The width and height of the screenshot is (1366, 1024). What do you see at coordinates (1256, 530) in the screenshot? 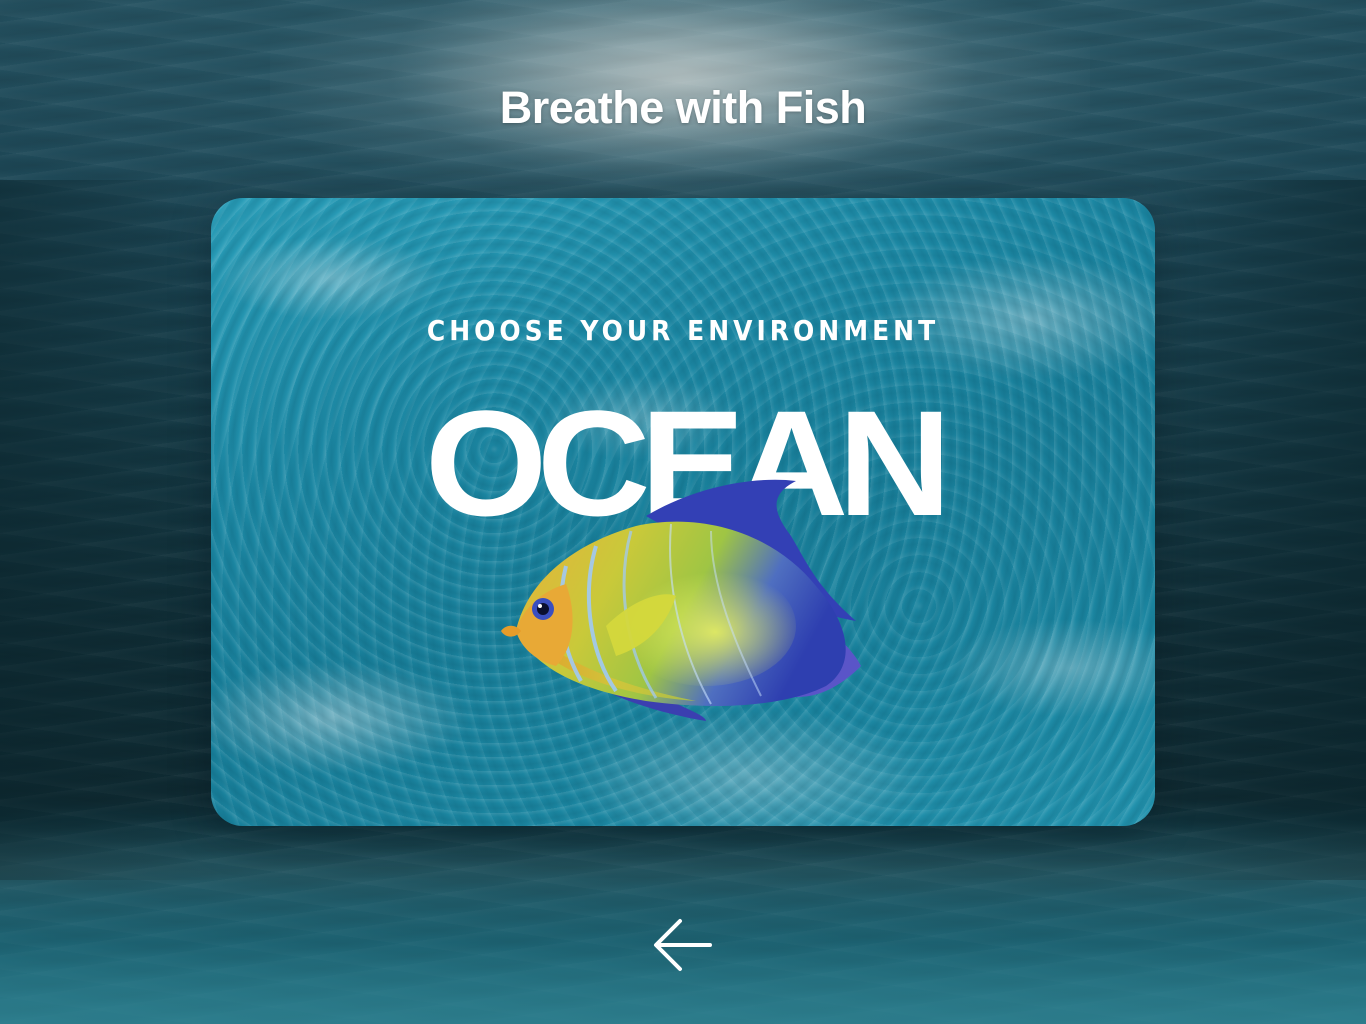
I see `background-shadow-right` at bounding box center [1256, 530].